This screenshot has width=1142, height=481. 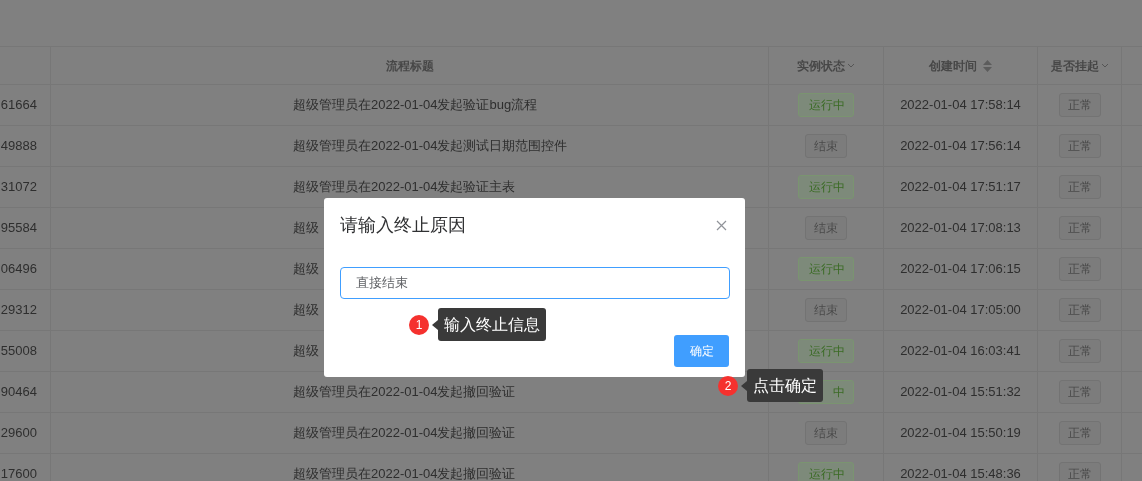 I want to click on hint-tooltip: 输入终止信息, so click(x=492, y=324).